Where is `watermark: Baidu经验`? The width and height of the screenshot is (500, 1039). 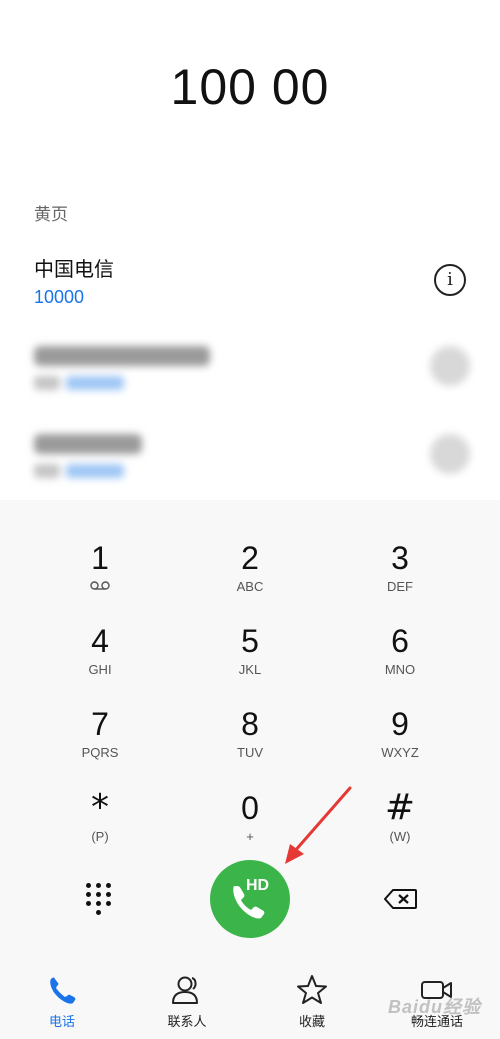
watermark: Baidu经验 is located at coordinates (435, 1007).